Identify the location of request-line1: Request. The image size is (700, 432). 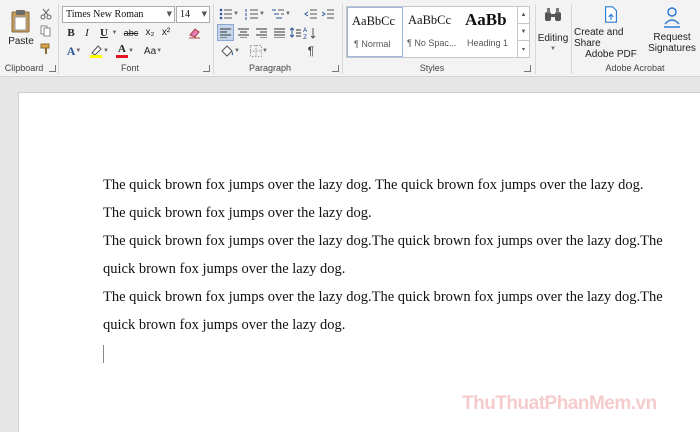
(672, 37).